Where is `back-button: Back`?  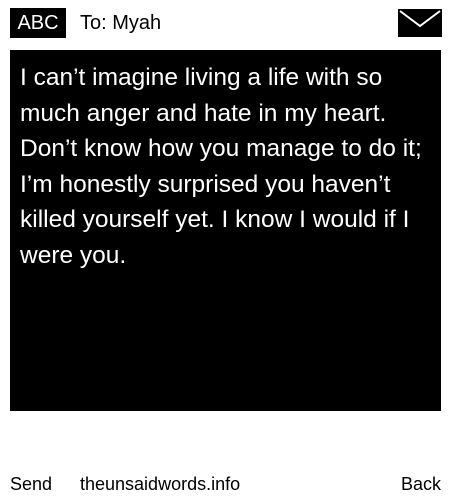
back-button: Back is located at coordinates (421, 484).